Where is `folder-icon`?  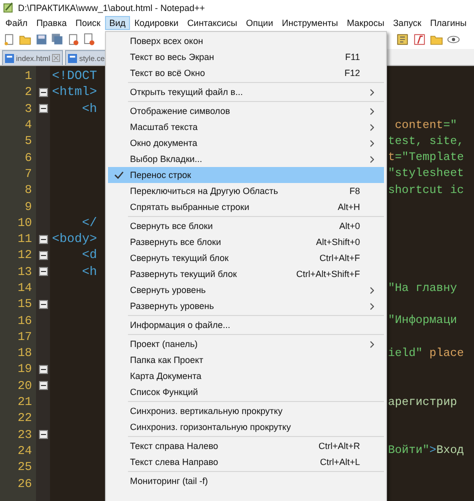 folder-icon is located at coordinates (436, 39).